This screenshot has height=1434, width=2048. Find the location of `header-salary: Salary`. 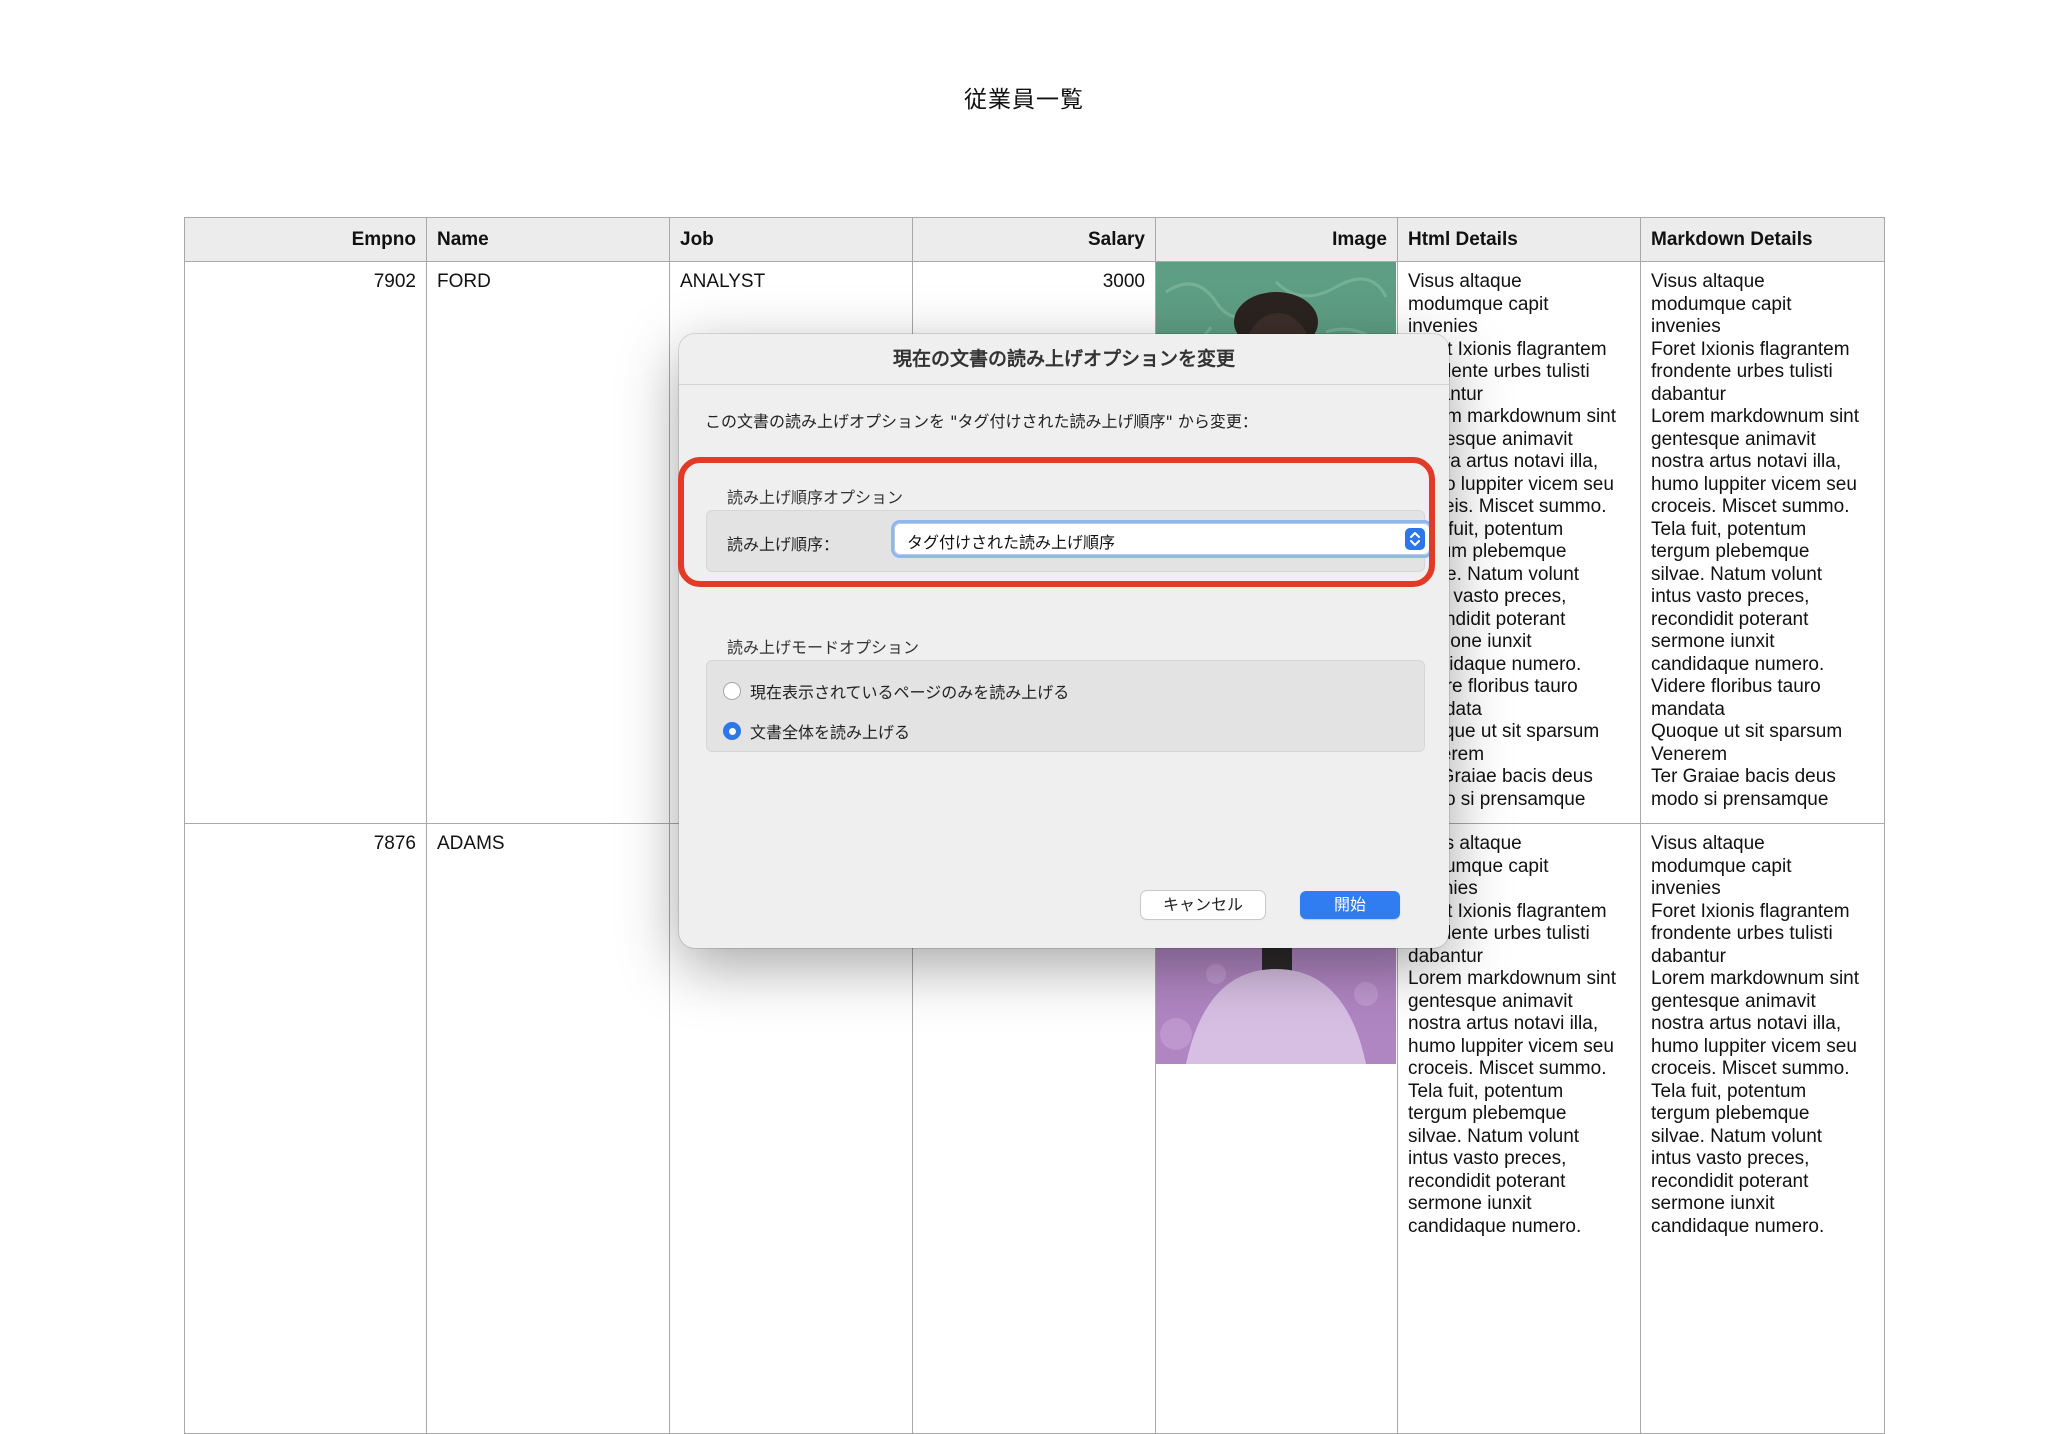

header-salary: Salary is located at coordinates (1034, 239).